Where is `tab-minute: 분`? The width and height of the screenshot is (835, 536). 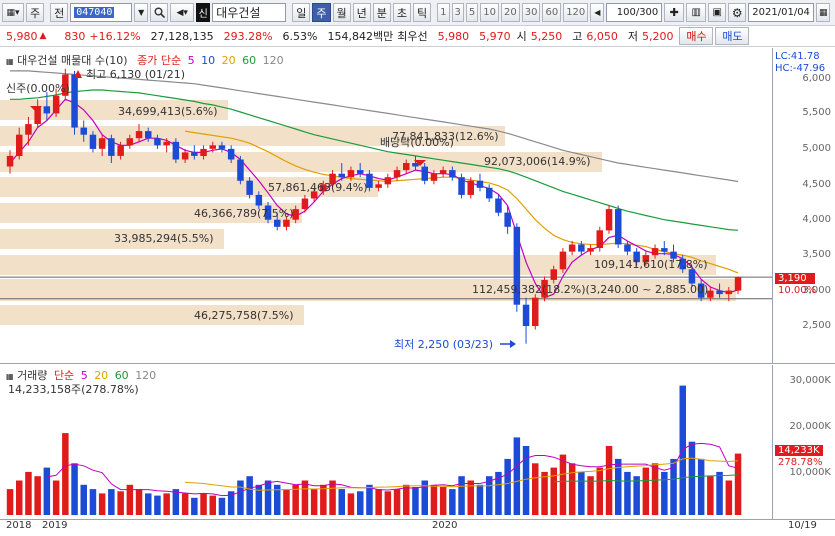
tab-minute: 분 is located at coordinates (381, 12).